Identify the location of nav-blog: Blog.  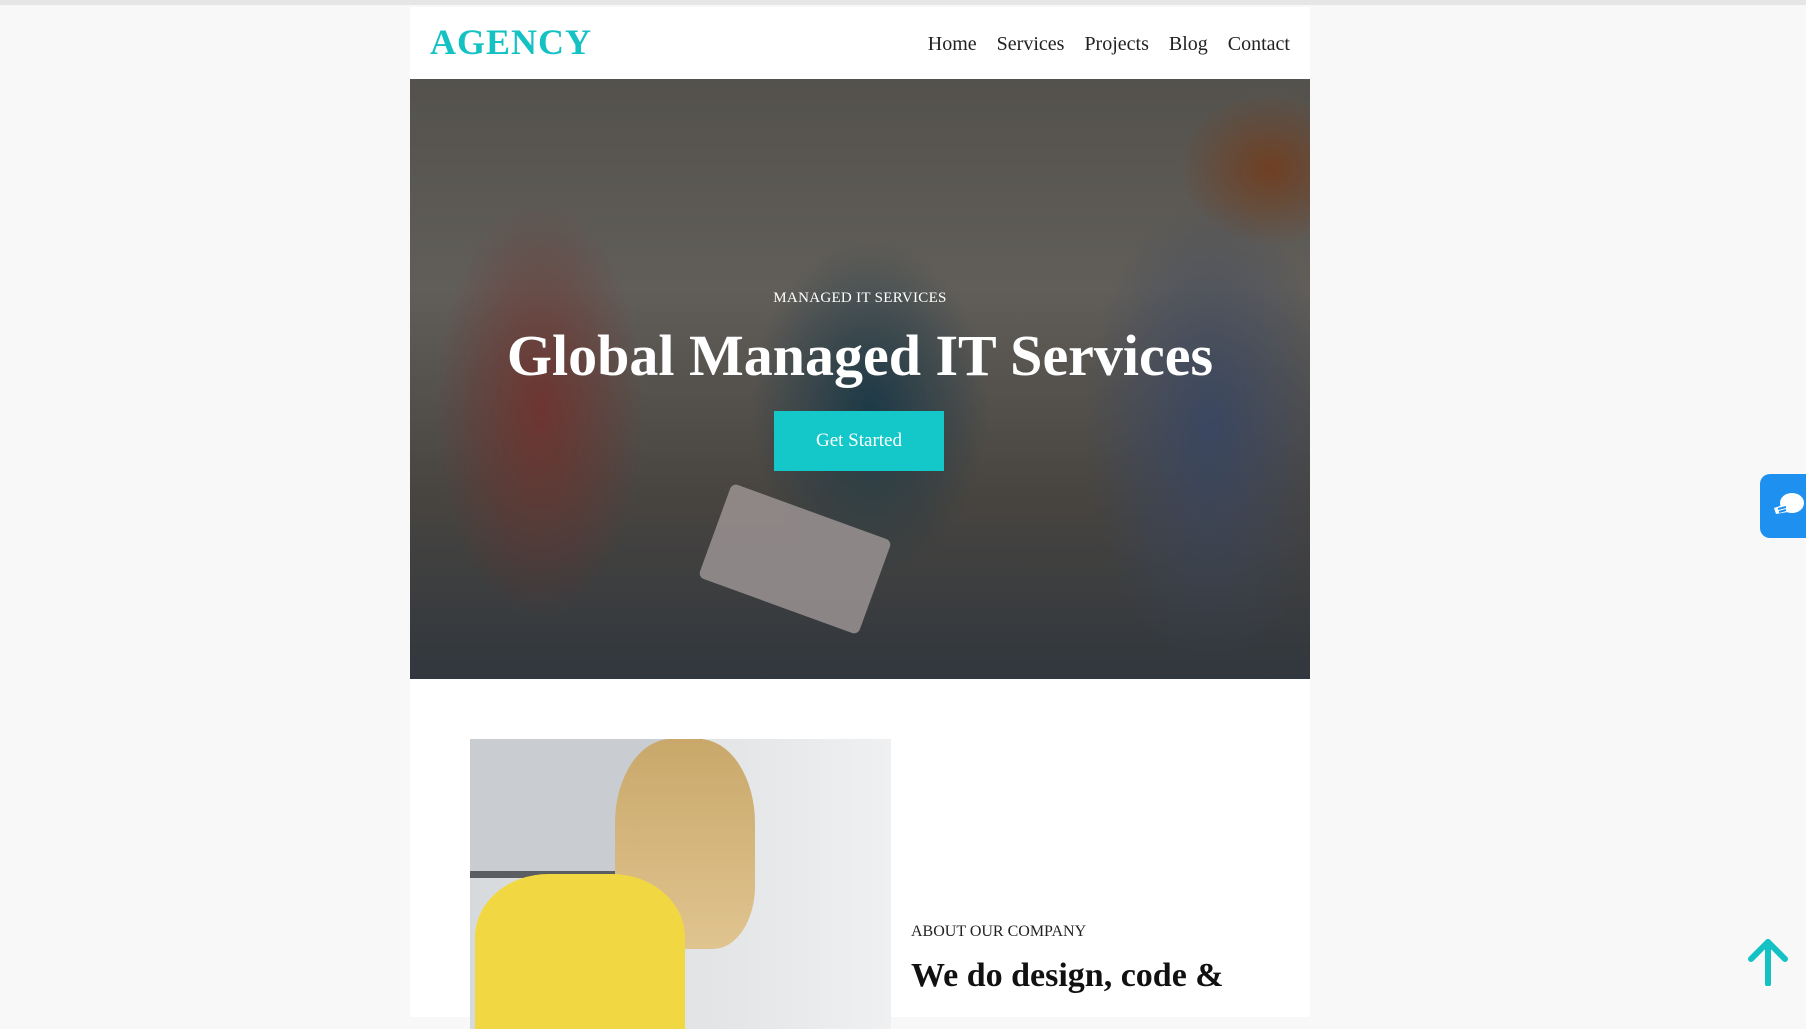
(1188, 44).